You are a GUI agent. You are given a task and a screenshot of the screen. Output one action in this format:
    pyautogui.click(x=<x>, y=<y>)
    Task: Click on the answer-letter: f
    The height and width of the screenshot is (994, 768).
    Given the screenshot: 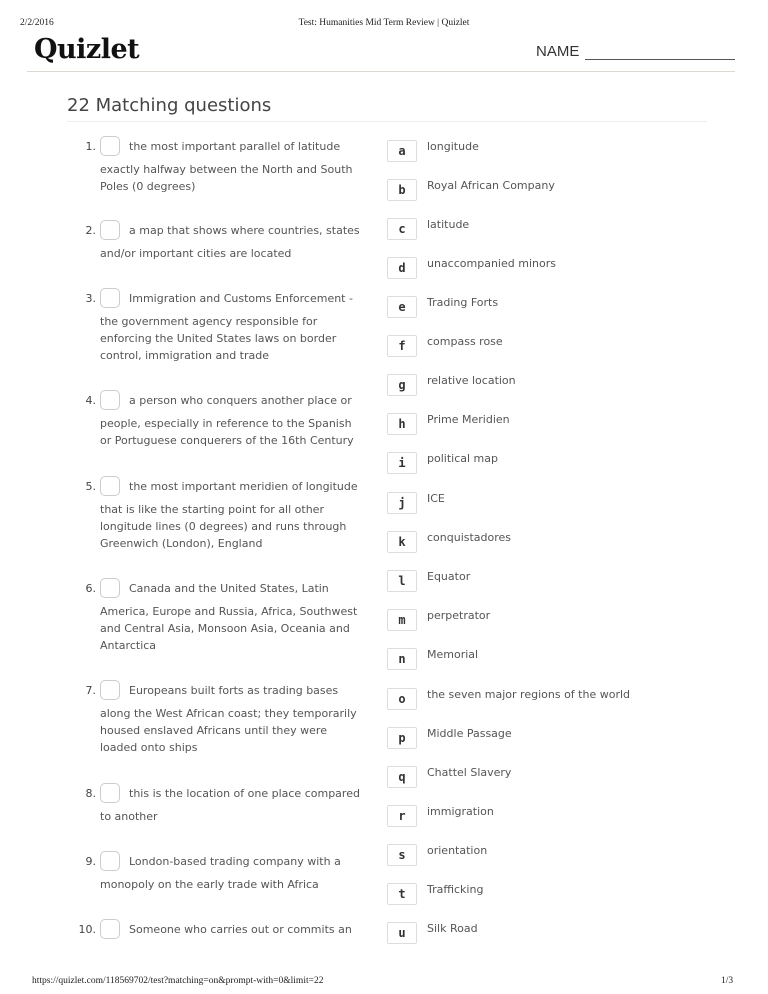 What is the action you would take?
    pyautogui.click(x=402, y=346)
    